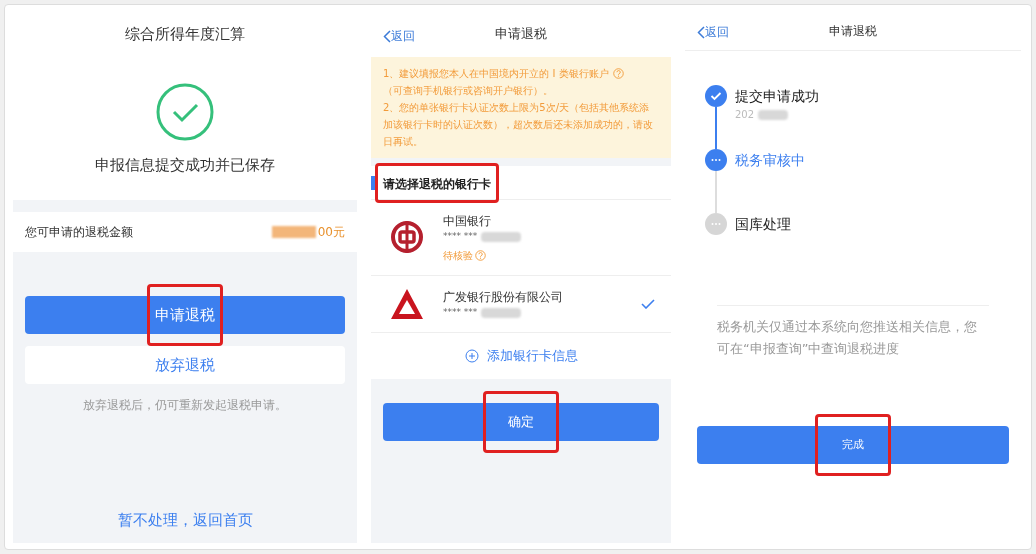 The width and height of the screenshot is (1036, 554). I want to click on return-home-link: 暂不处理，返回首页, so click(185, 519).